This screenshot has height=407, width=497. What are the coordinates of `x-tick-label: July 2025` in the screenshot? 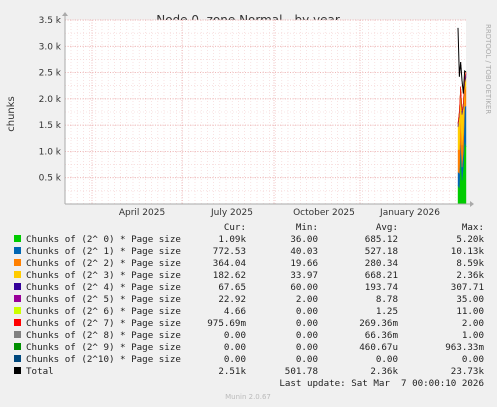 It's located at (231, 213).